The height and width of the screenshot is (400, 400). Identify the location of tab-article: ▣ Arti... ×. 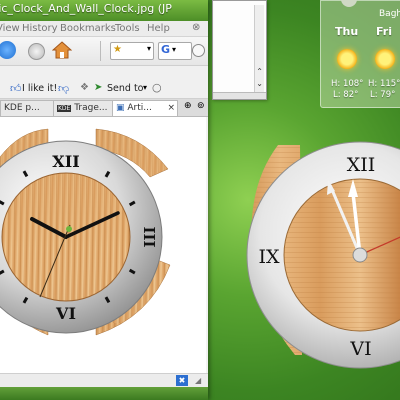
(145, 108).